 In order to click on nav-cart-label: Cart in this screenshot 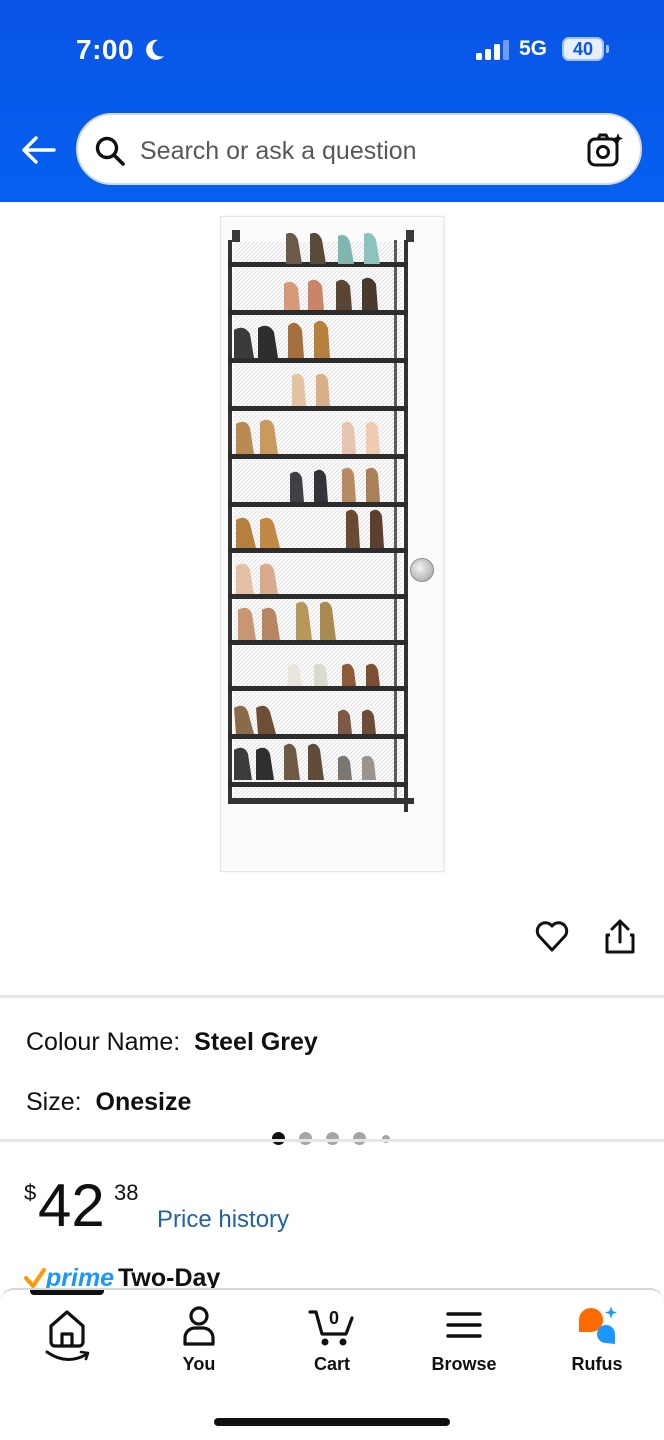, I will do `click(331, 1364)`.